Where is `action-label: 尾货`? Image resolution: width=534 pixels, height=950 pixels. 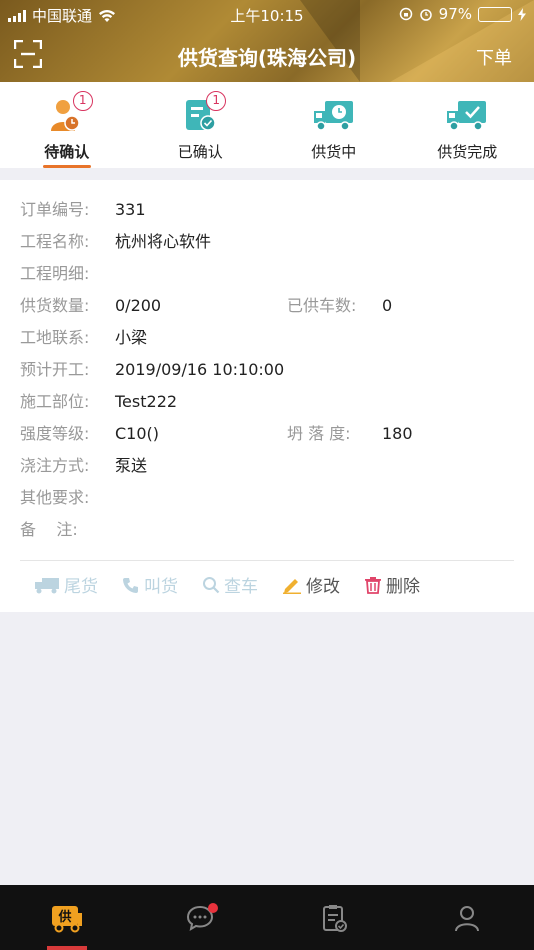
action-label: 尾货 is located at coordinates (81, 587).